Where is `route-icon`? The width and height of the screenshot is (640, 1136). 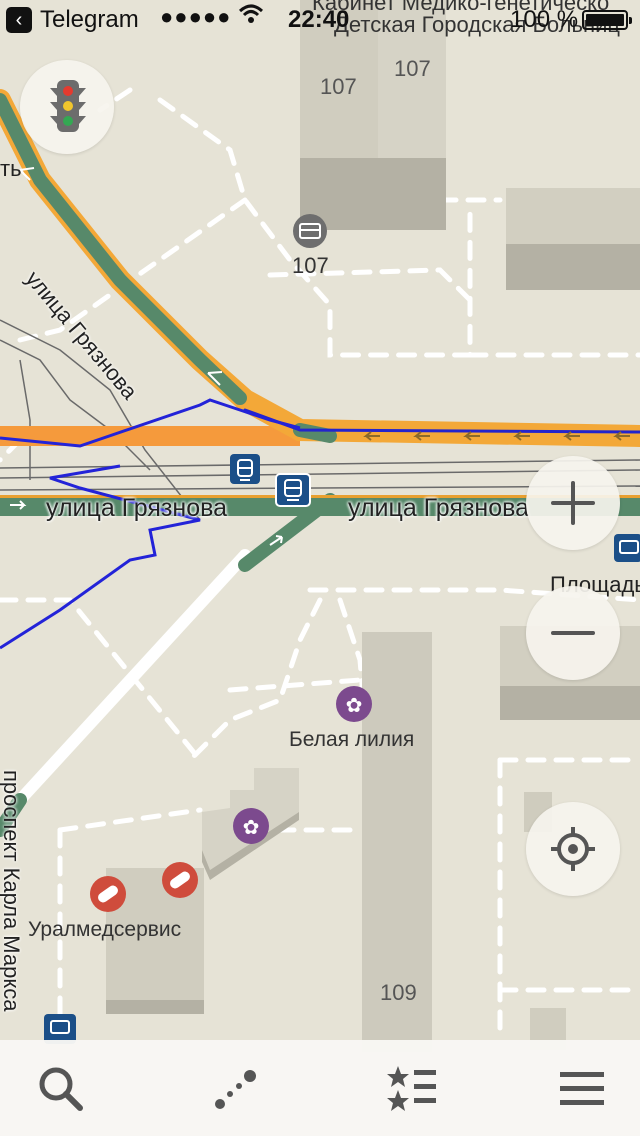 route-icon is located at coordinates (235, 1089).